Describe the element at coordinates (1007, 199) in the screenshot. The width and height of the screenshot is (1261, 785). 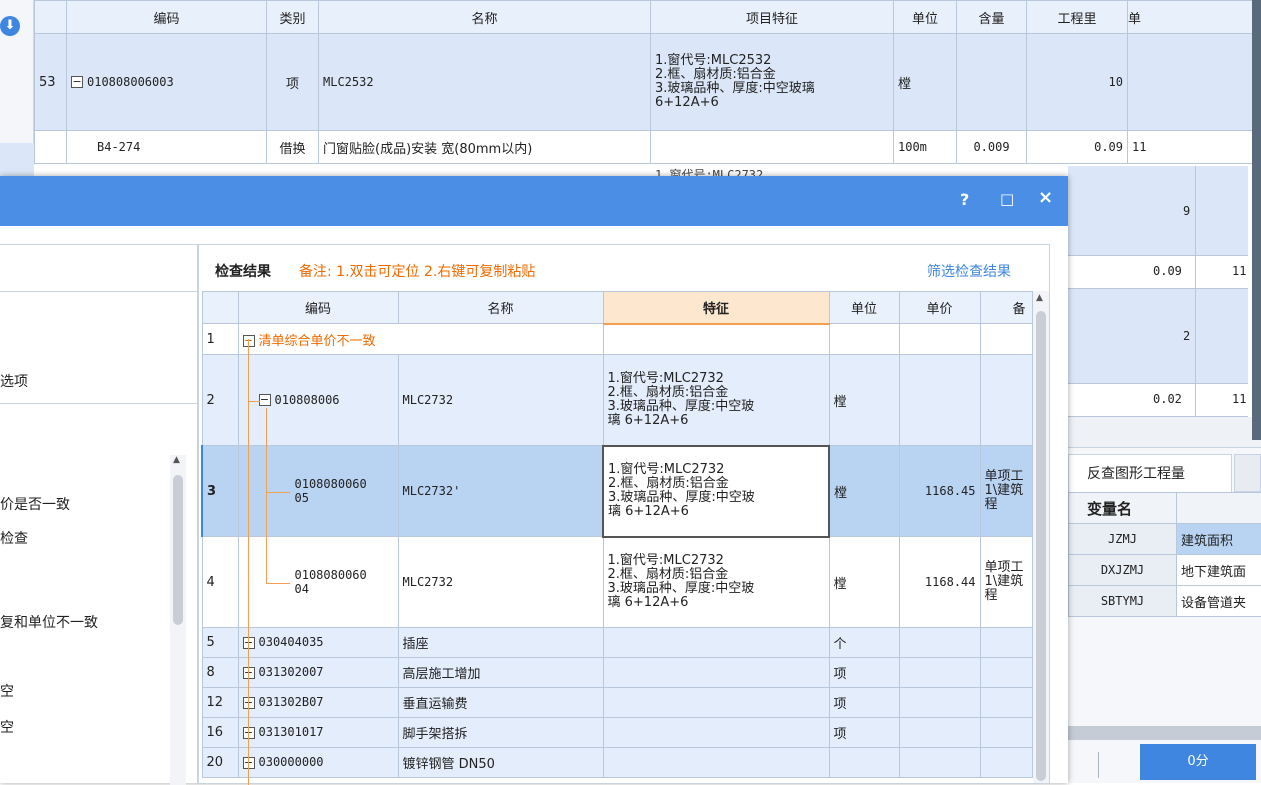
I see `maximize-icon: □` at that location.